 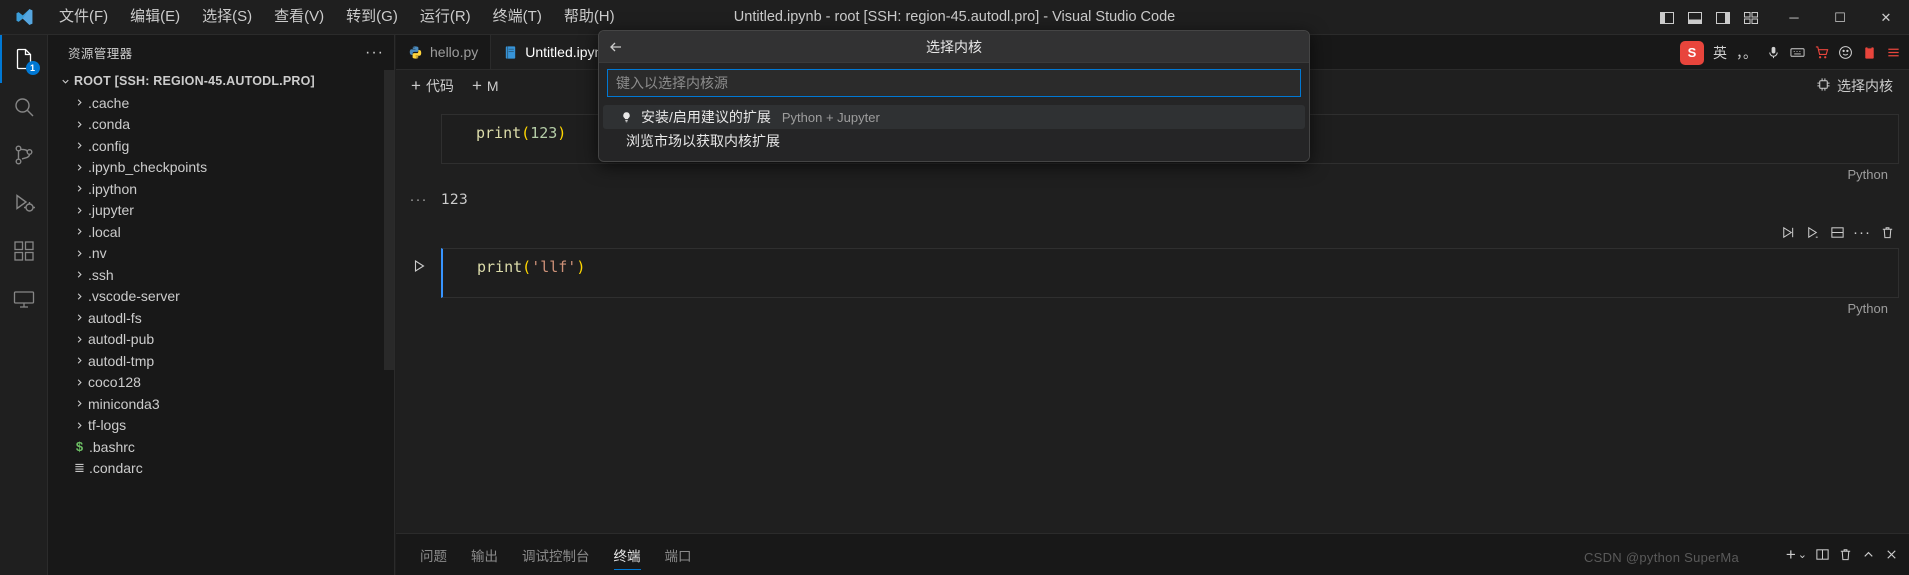 What do you see at coordinates (954, 141) in the screenshot?
I see `quickpick-item-browse-marketplace: 浏览市场以获取内核扩展` at bounding box center [954, 141].